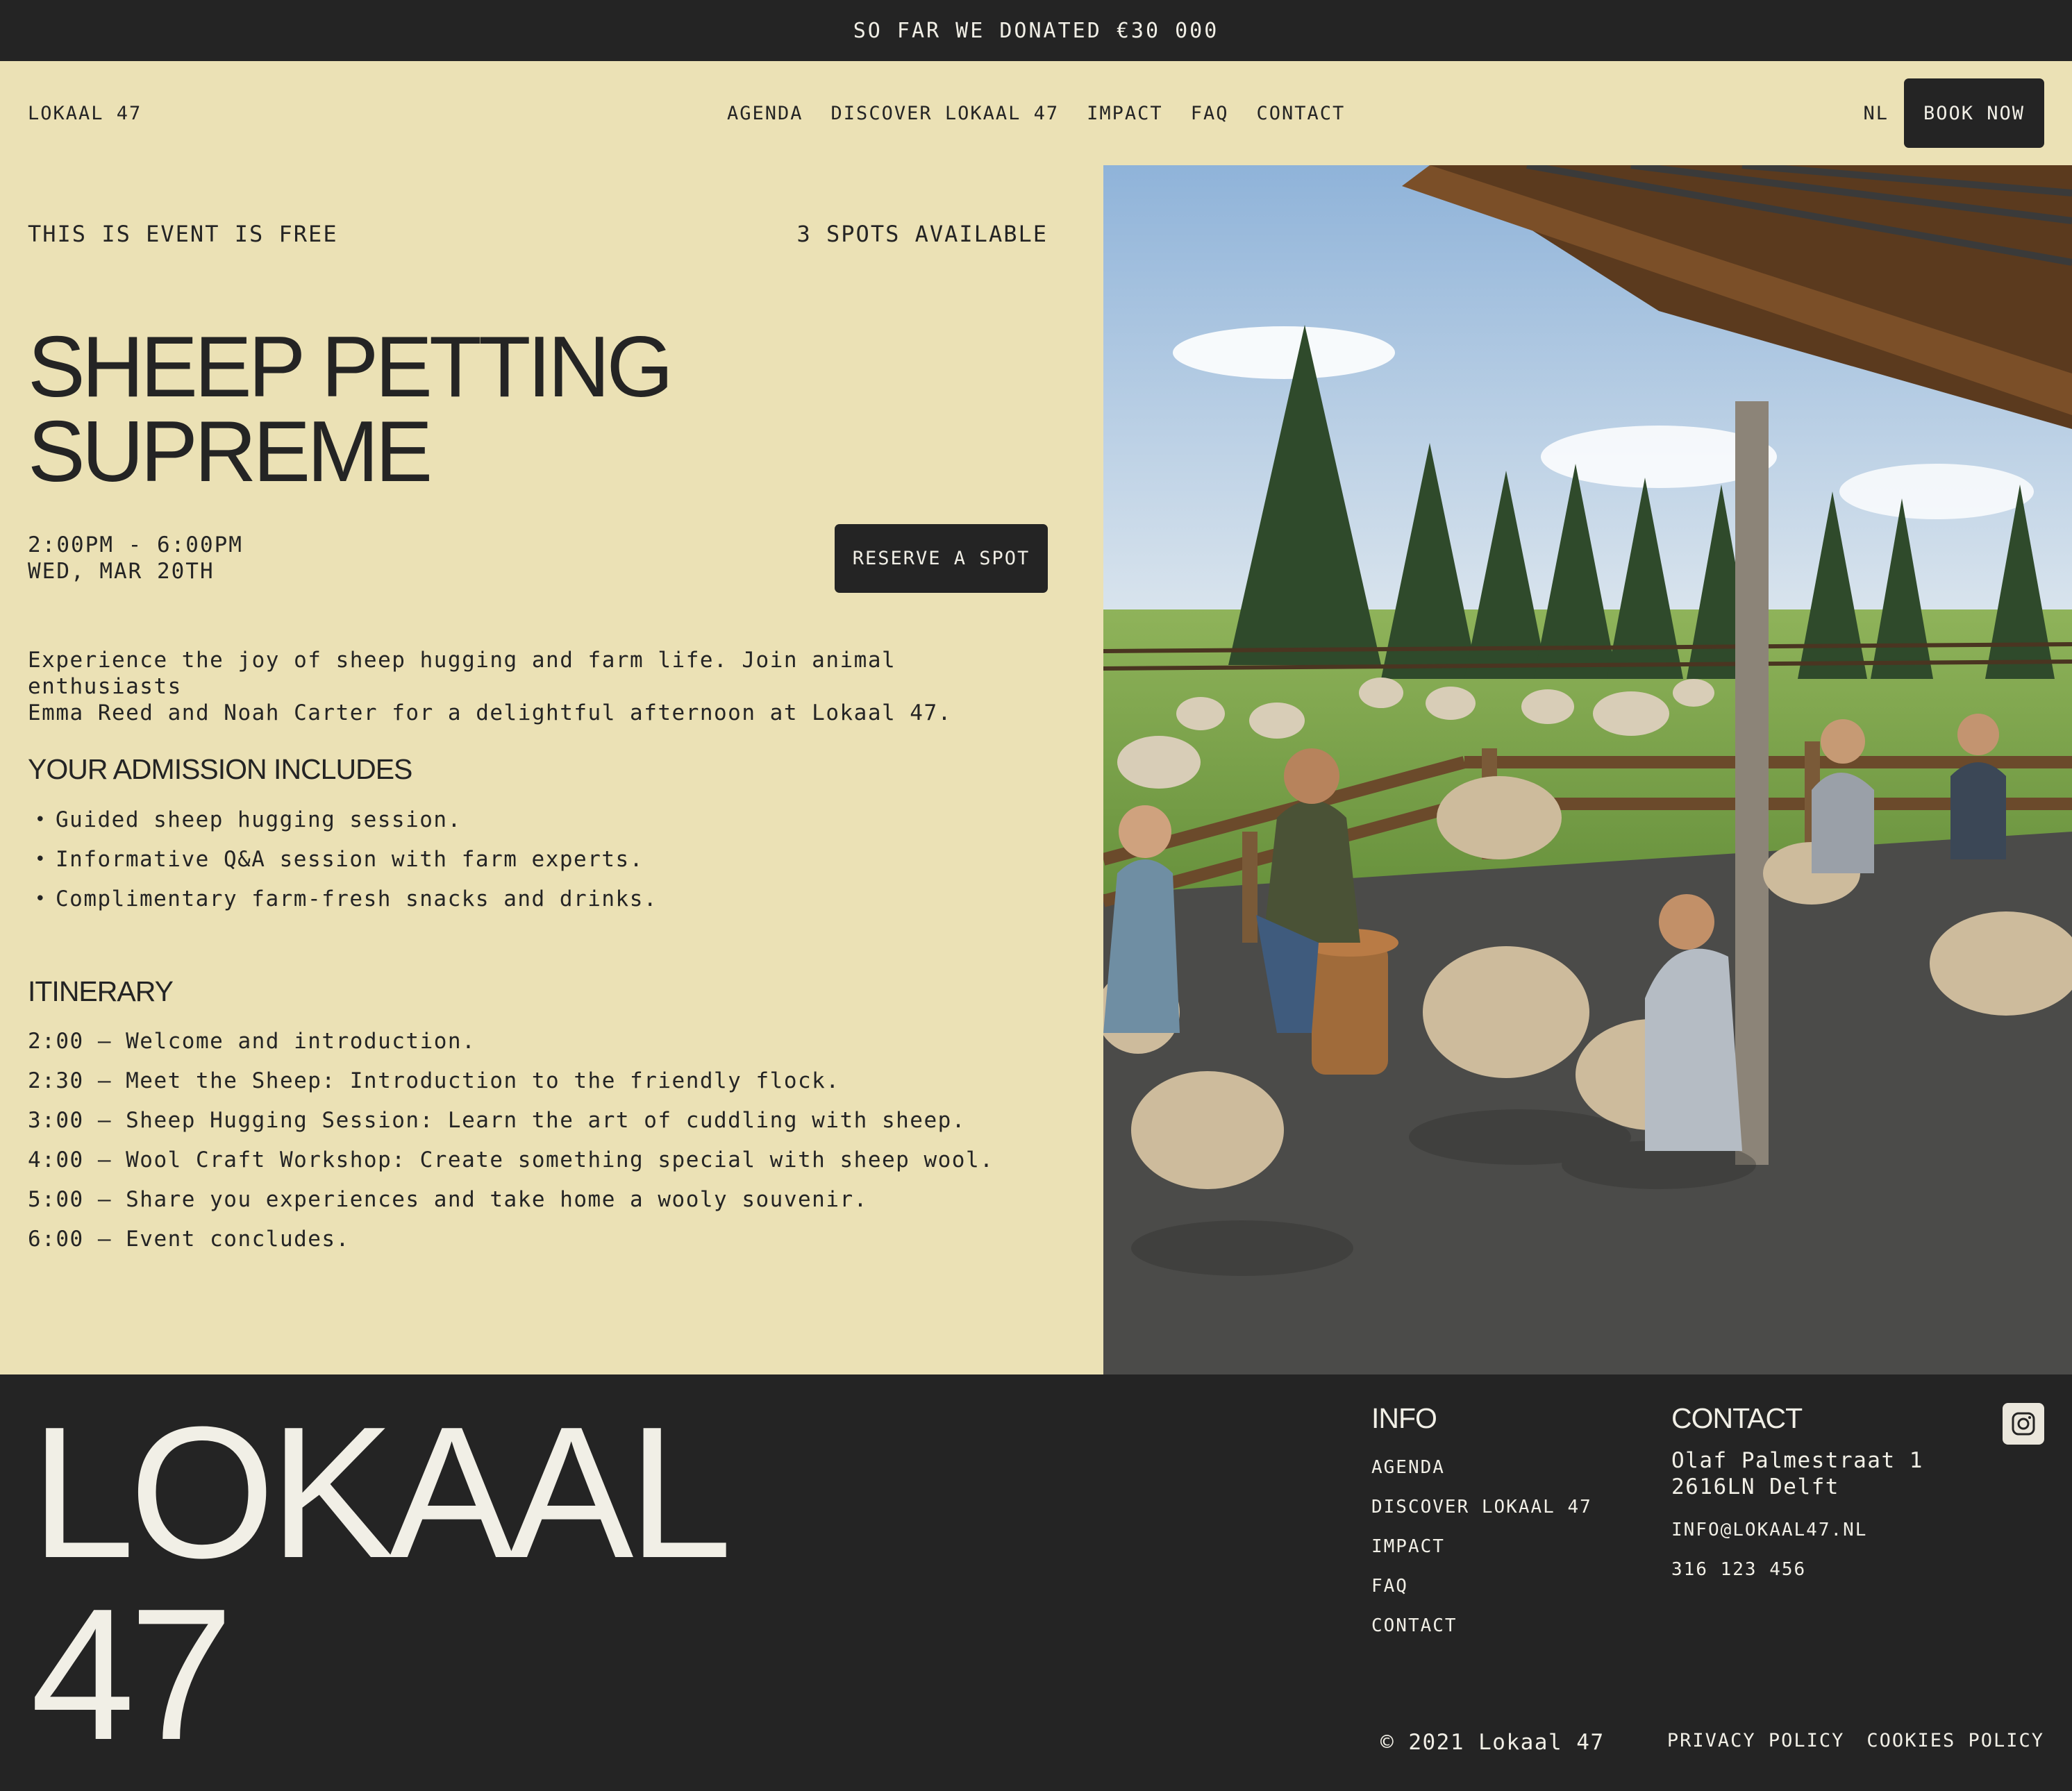 The height and width of the screenshot is (1791, 2072). What do you see at coordinates (1300, 113) in the screenshot?
I see `nav-link-contact: CONTACT` at bounding box center [1300, 113].